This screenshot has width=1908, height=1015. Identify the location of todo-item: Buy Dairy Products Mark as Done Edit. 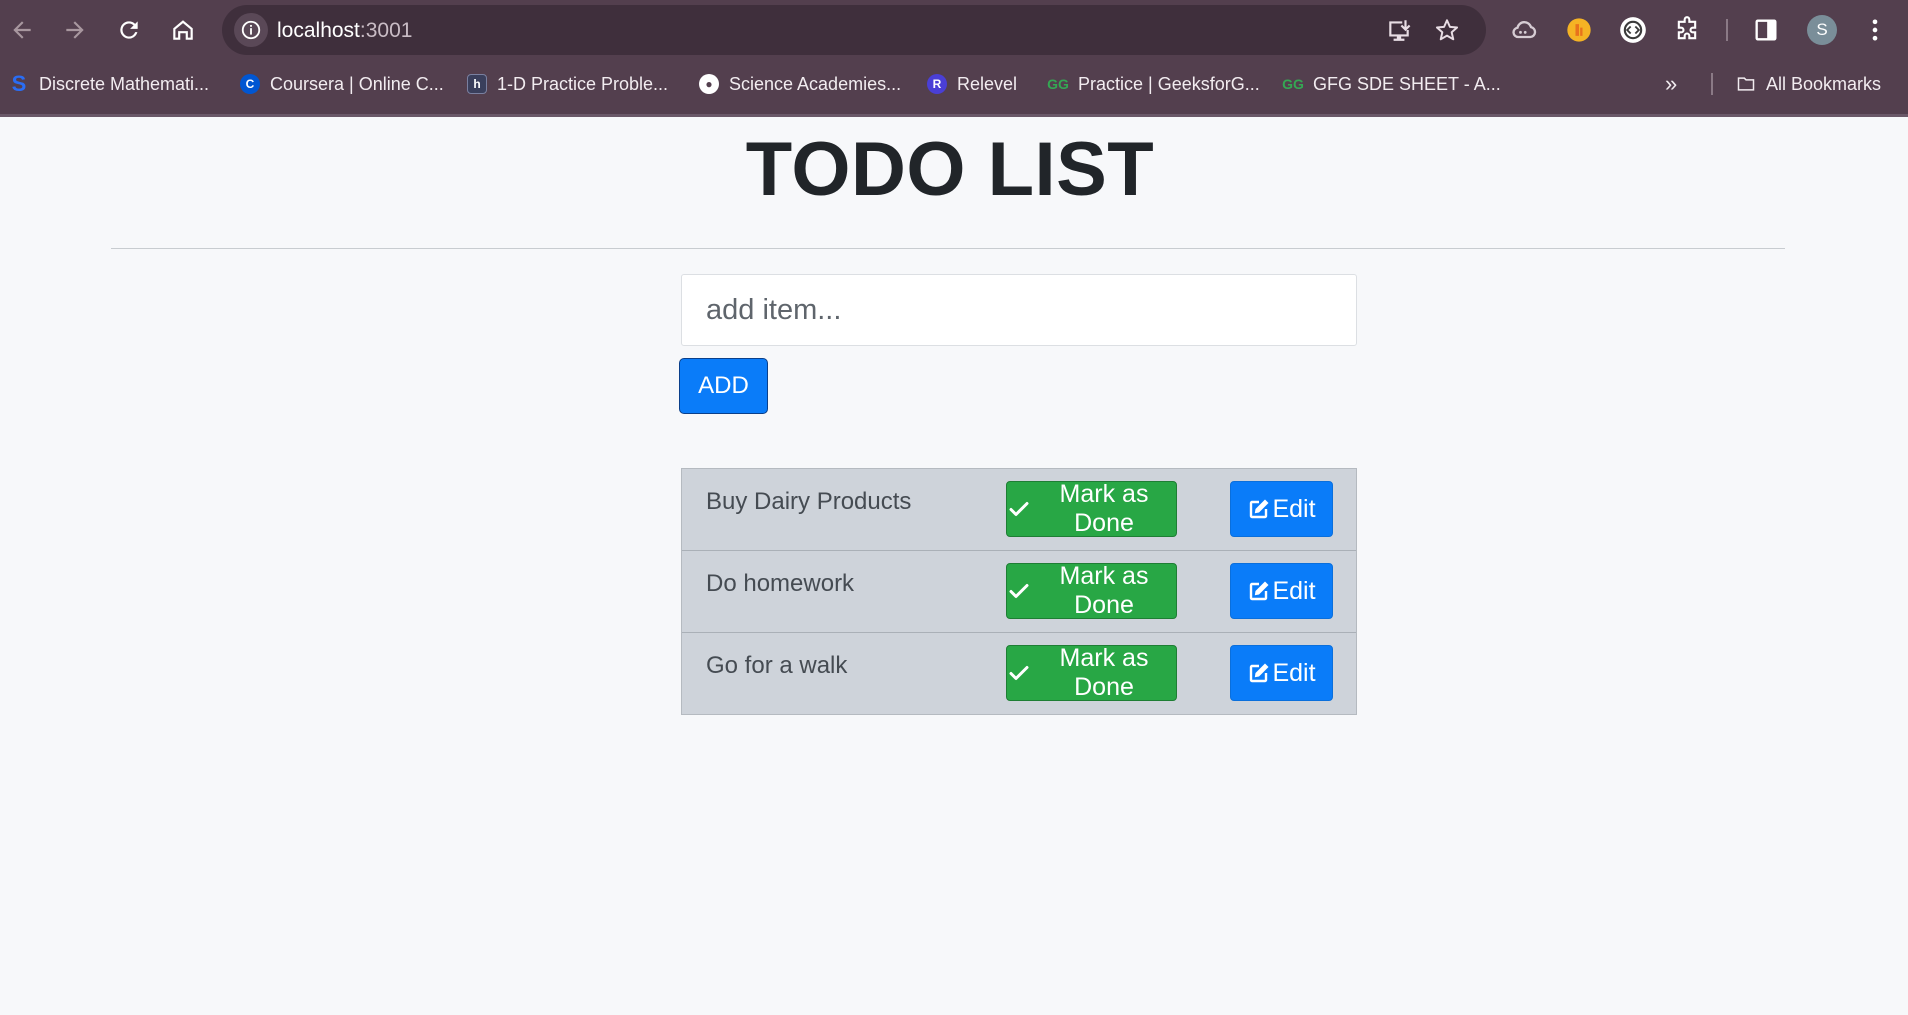
(1019, 510).